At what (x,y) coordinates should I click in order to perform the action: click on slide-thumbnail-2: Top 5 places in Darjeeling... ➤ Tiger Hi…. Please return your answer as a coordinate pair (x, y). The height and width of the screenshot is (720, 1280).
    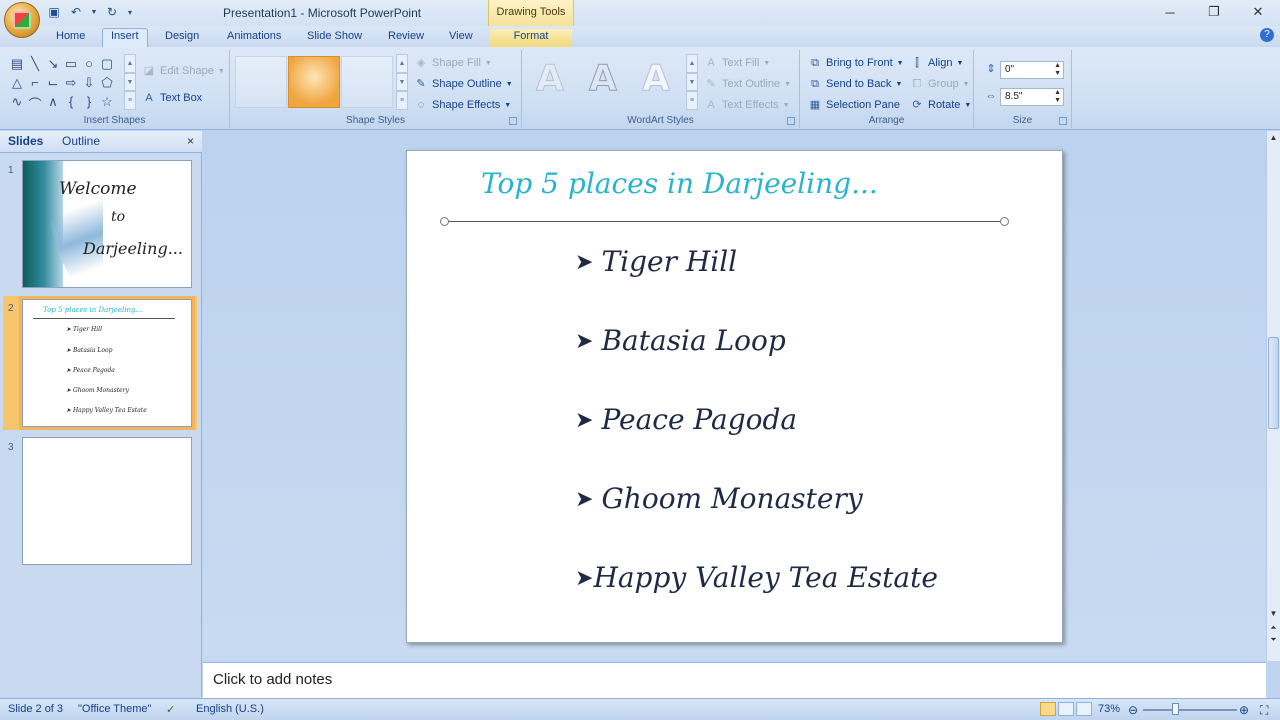
    Looking at the image, I should click on (107, 363).